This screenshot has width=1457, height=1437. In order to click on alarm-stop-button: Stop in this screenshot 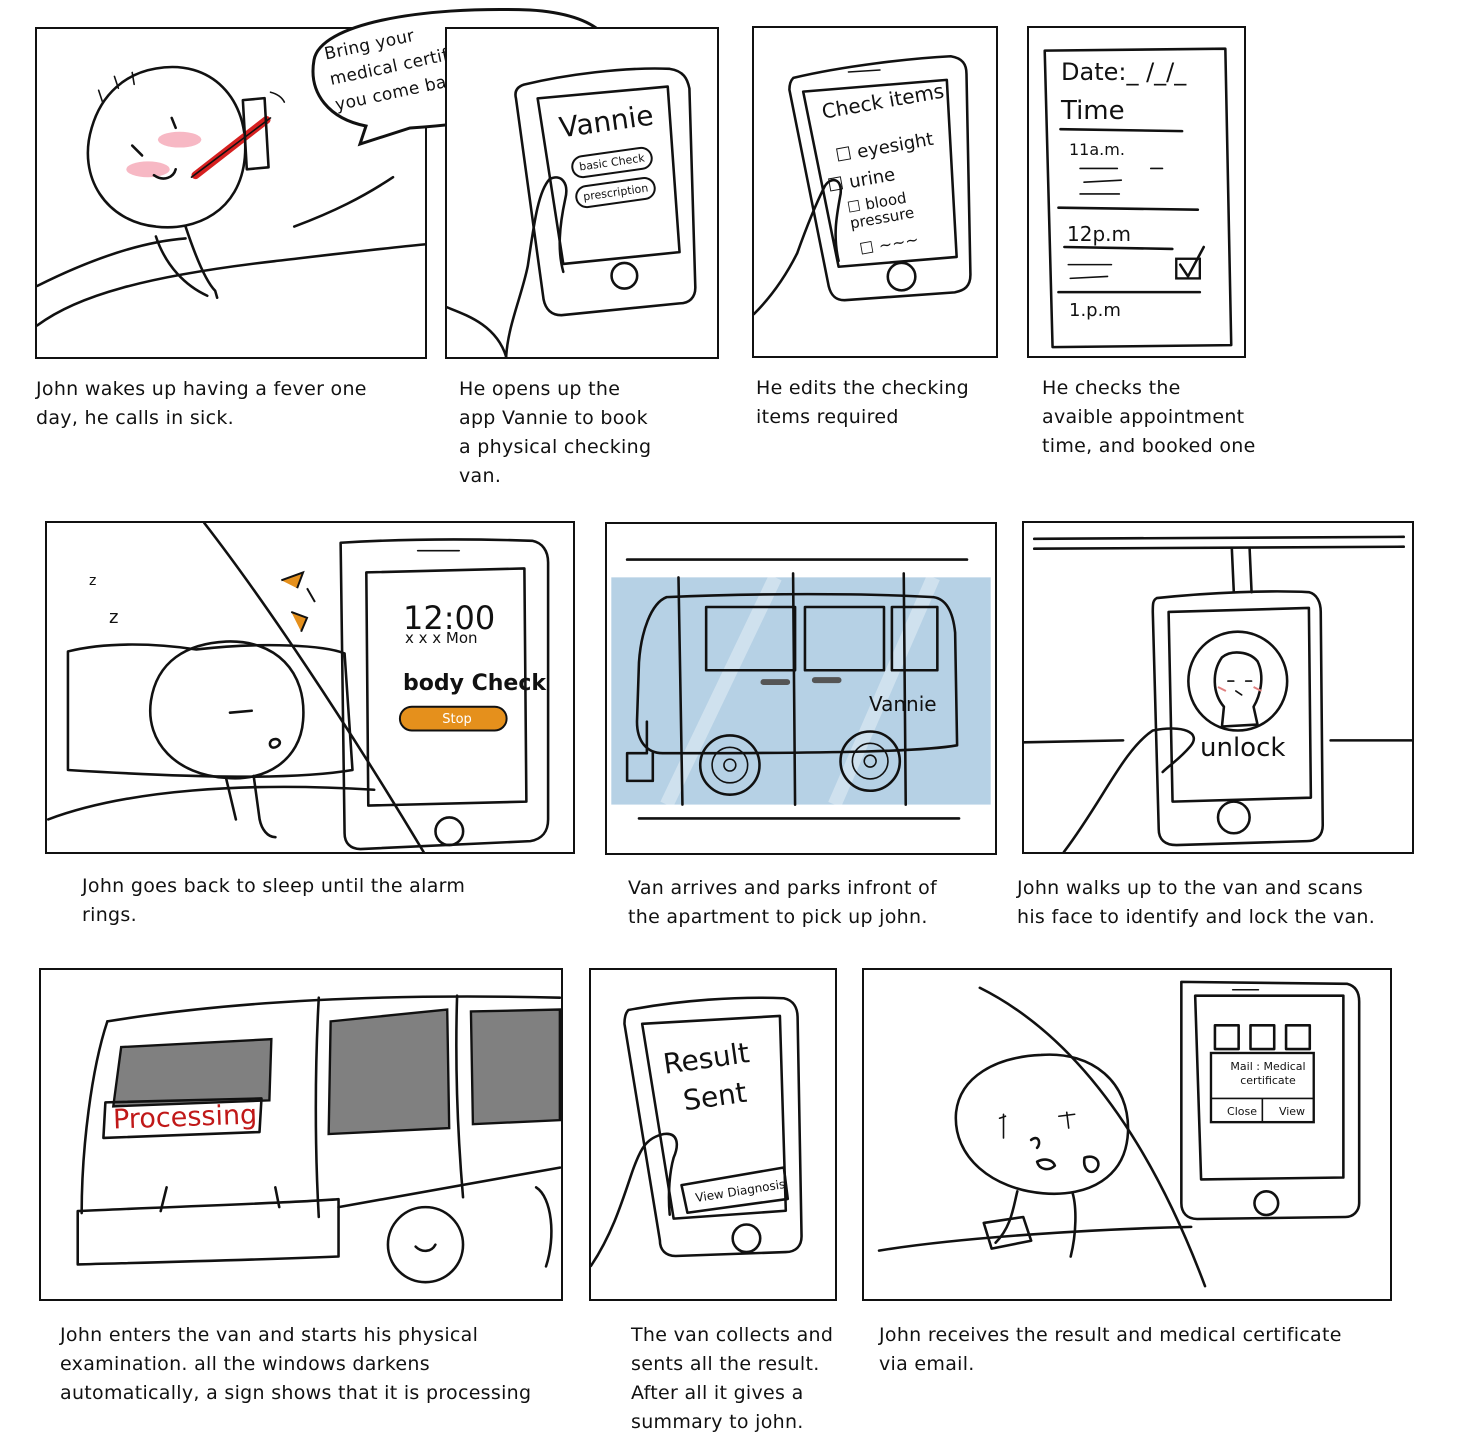, I will do `click(457, 719)`.